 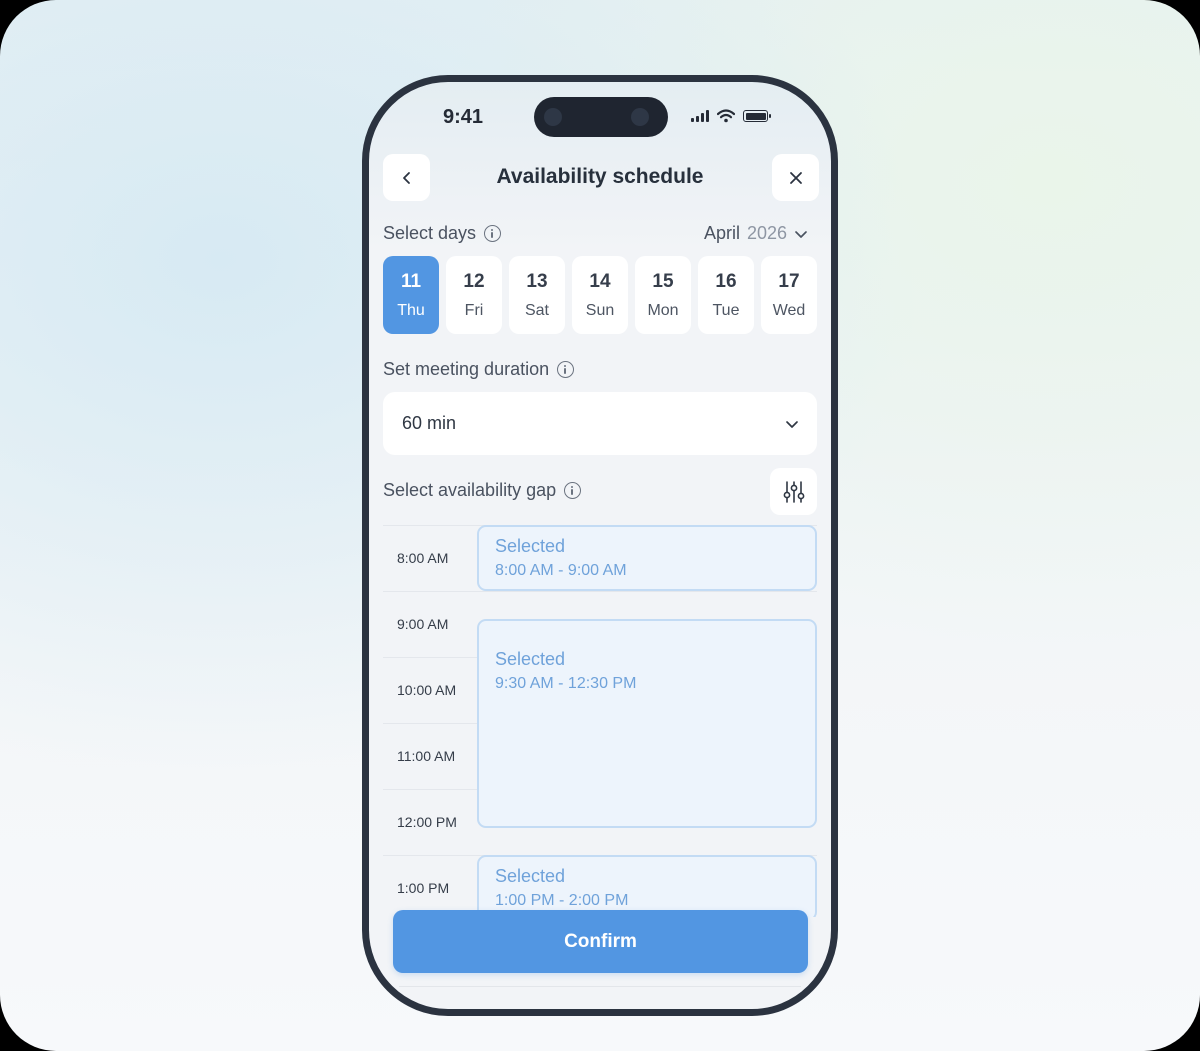 I want to click on day-chip: 14 Sun, so click(x=600, y=295).